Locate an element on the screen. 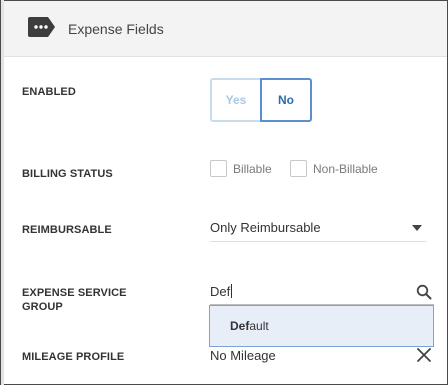  expense-service-group-label-line1: EXPENSE SERVICE is located at coordinates (74, 293).